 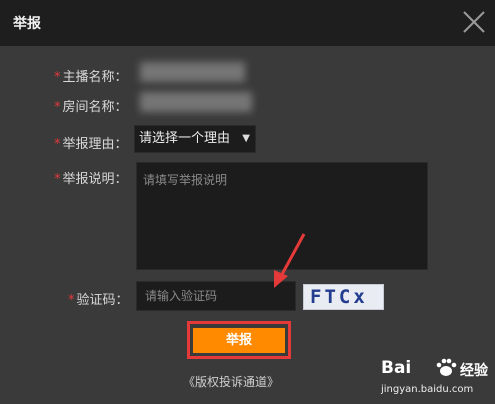 I want to click on description-placeholder: 请填写举报说明, so click(x=185, y=180).